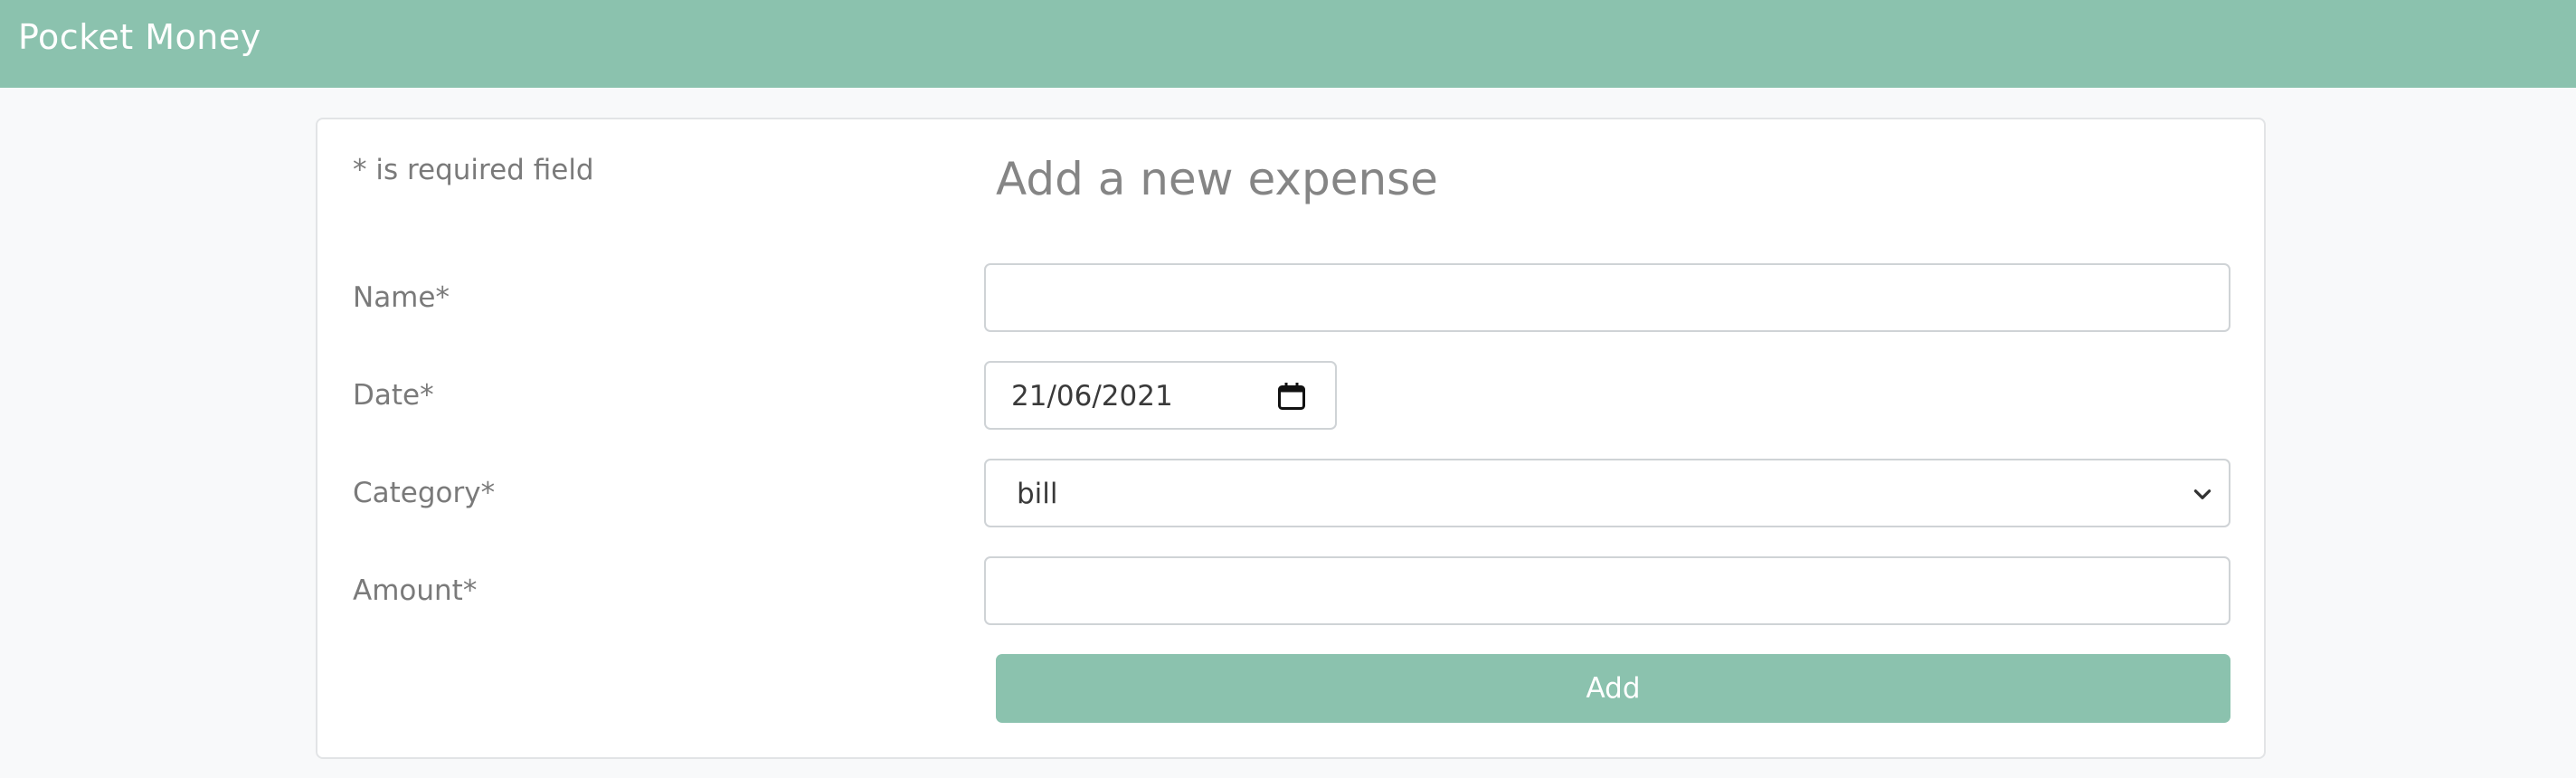 The height and width of the screenshot is (778, 2576). I want to click on required-field-note: * is required field, so click(473, 170).